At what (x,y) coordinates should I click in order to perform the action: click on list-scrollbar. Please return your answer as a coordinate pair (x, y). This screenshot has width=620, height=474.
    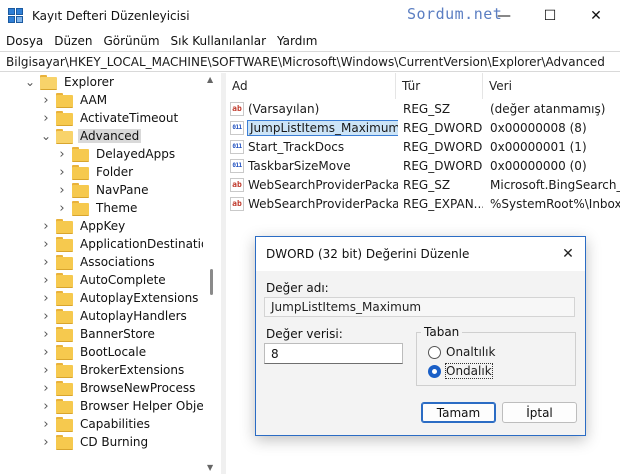
    Looking at the image, I should click on (423, 466).